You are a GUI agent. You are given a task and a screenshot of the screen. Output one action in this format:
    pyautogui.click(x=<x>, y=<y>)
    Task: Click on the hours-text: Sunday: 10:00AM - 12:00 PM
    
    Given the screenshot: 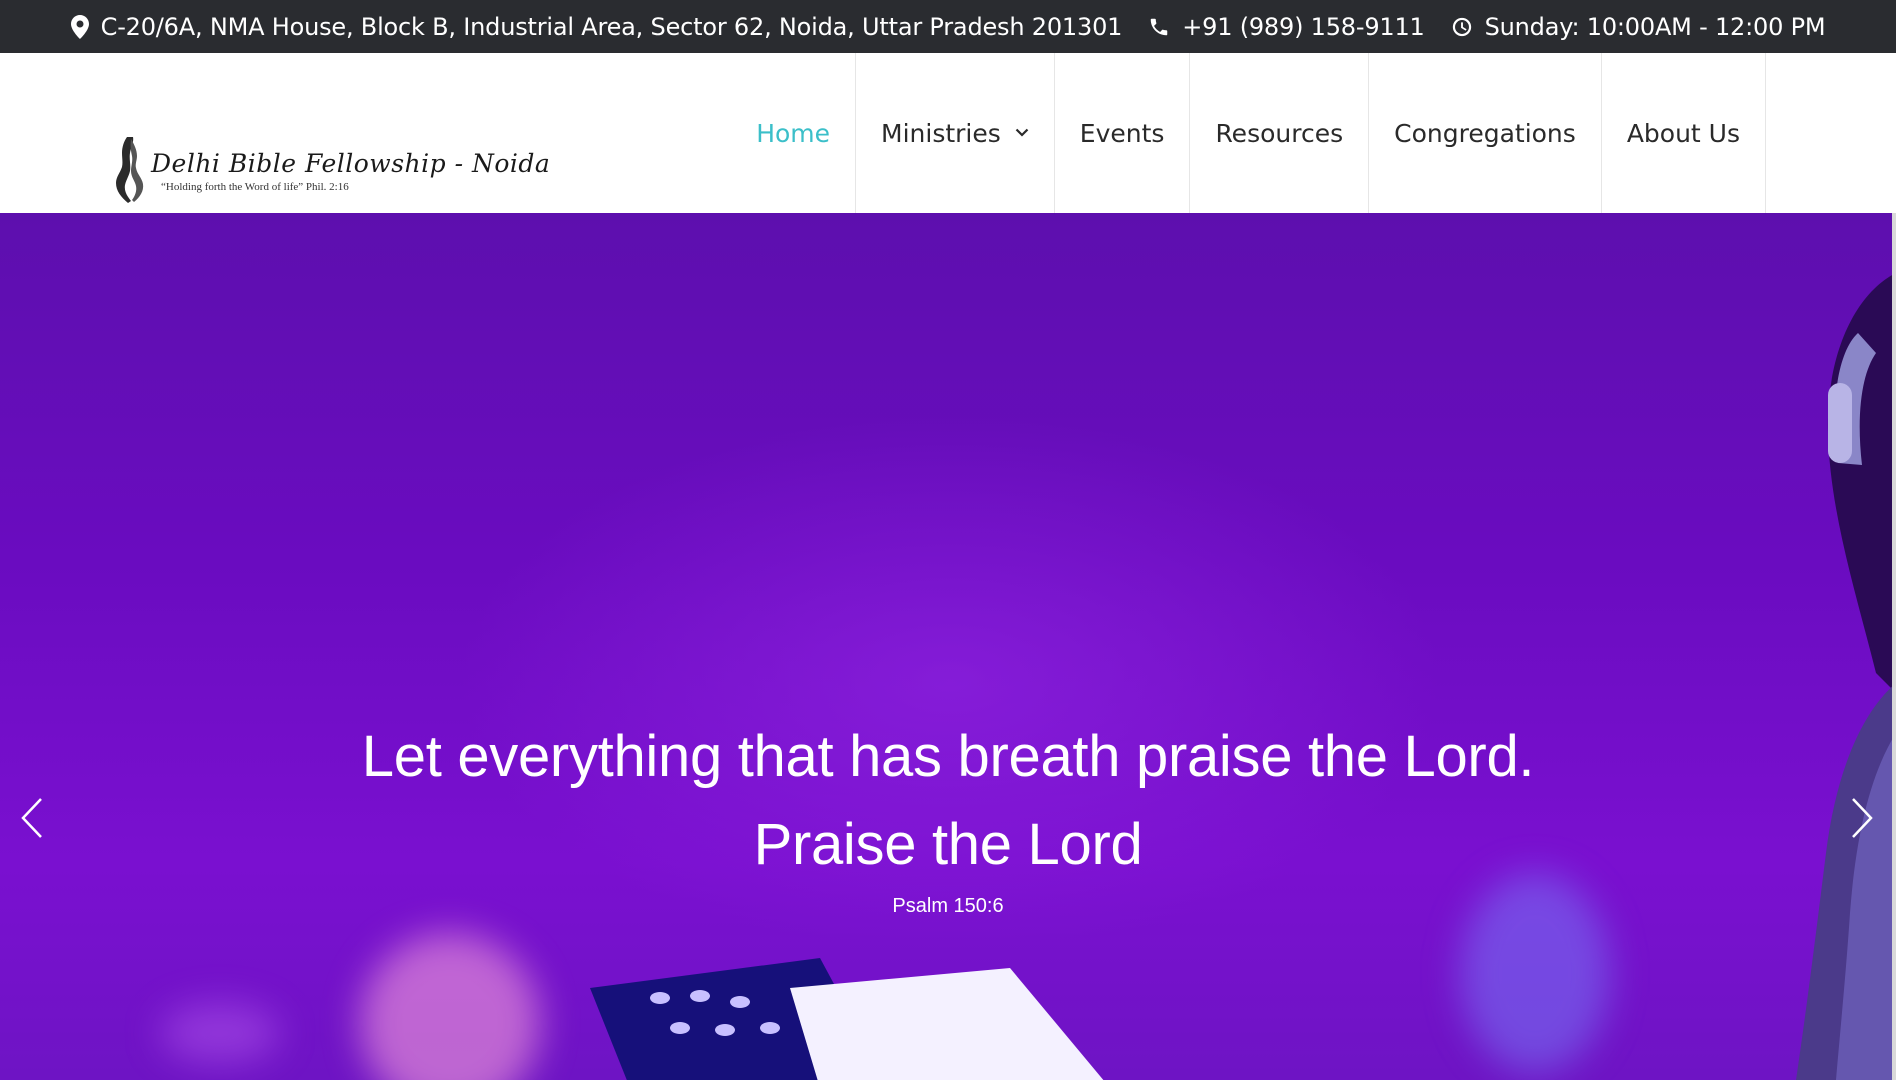 What is the action you would take?
    pyautogui.click(x=1655, y=26)
    